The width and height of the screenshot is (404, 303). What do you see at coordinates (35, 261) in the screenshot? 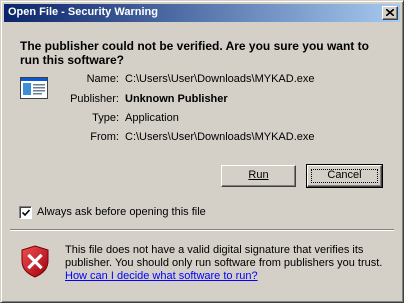
I see `shield-warning-icon` at bounding box center [35, 261].